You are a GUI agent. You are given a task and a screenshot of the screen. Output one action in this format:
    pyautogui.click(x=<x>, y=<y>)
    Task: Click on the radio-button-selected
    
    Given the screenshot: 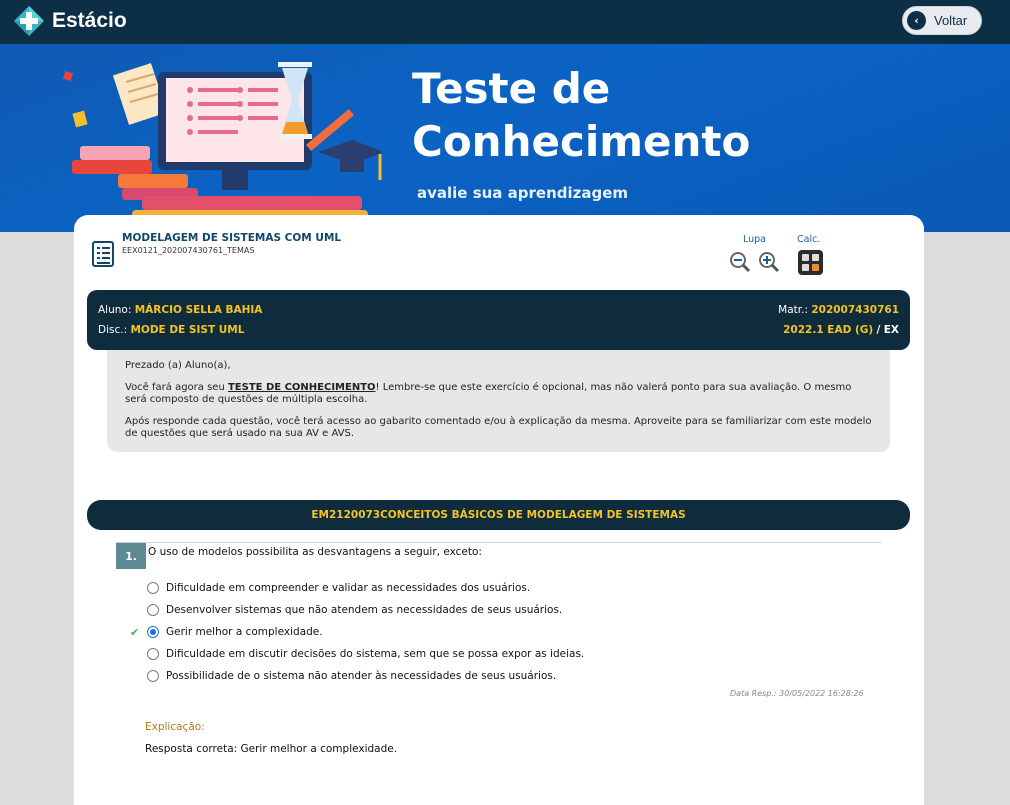 What is the action you would take?
    pyautogui.click(x=153, y=632)
    